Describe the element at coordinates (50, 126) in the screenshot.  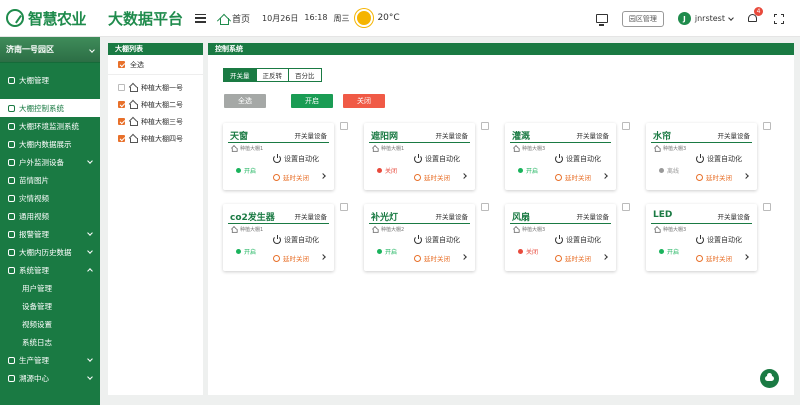
I see `sidebar-item-2: 大棚环境监测系统` at that location.